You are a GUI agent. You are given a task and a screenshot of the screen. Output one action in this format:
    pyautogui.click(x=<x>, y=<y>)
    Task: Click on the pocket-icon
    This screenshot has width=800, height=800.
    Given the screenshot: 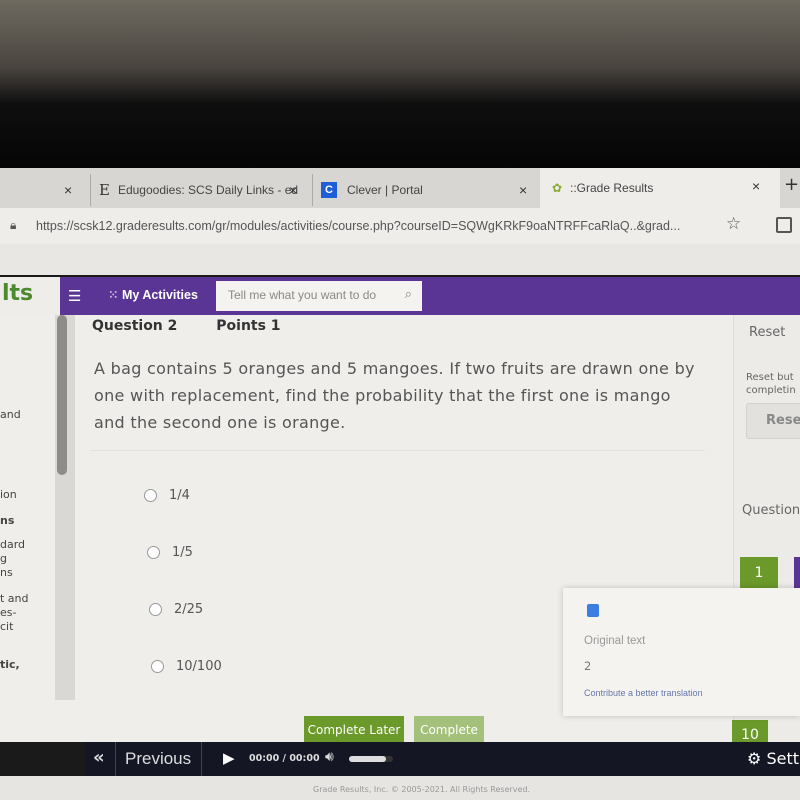 What is the action you would take?
    pyautogui.click(x=784, y=225)
    